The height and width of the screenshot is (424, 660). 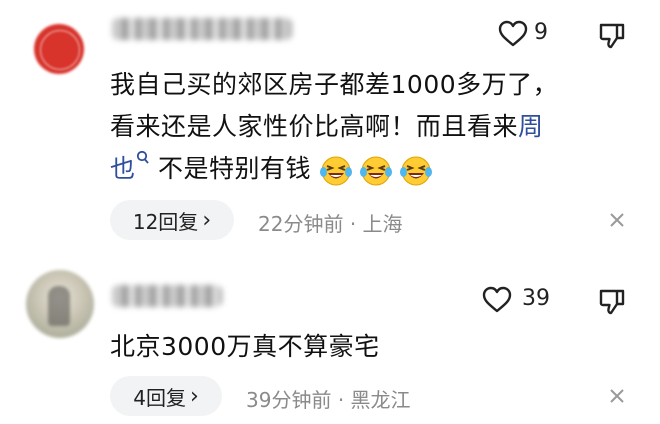 I want to click on comment-1-line-1: 我自己买的郊区房子都差1000多万了，, so click(x=334, y=84).